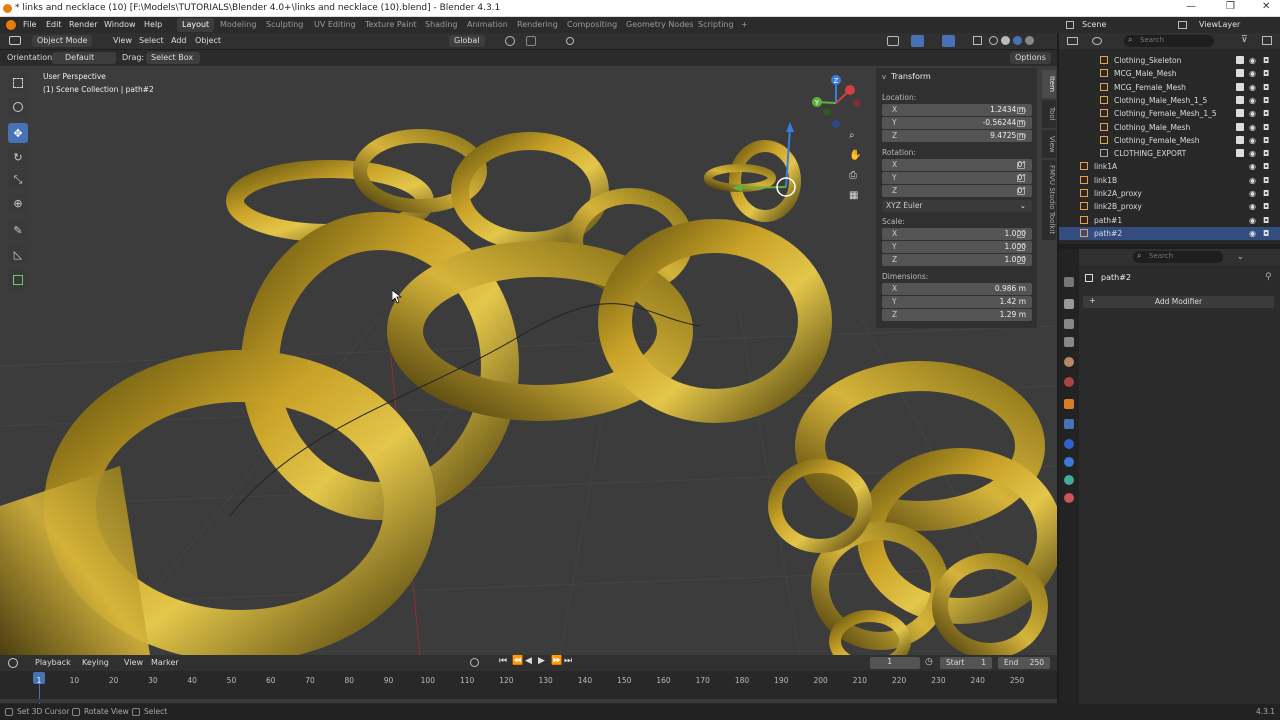 This screenshot has width=1280, height=720. I want to click on material-shading-icon, so click(1017, 40).